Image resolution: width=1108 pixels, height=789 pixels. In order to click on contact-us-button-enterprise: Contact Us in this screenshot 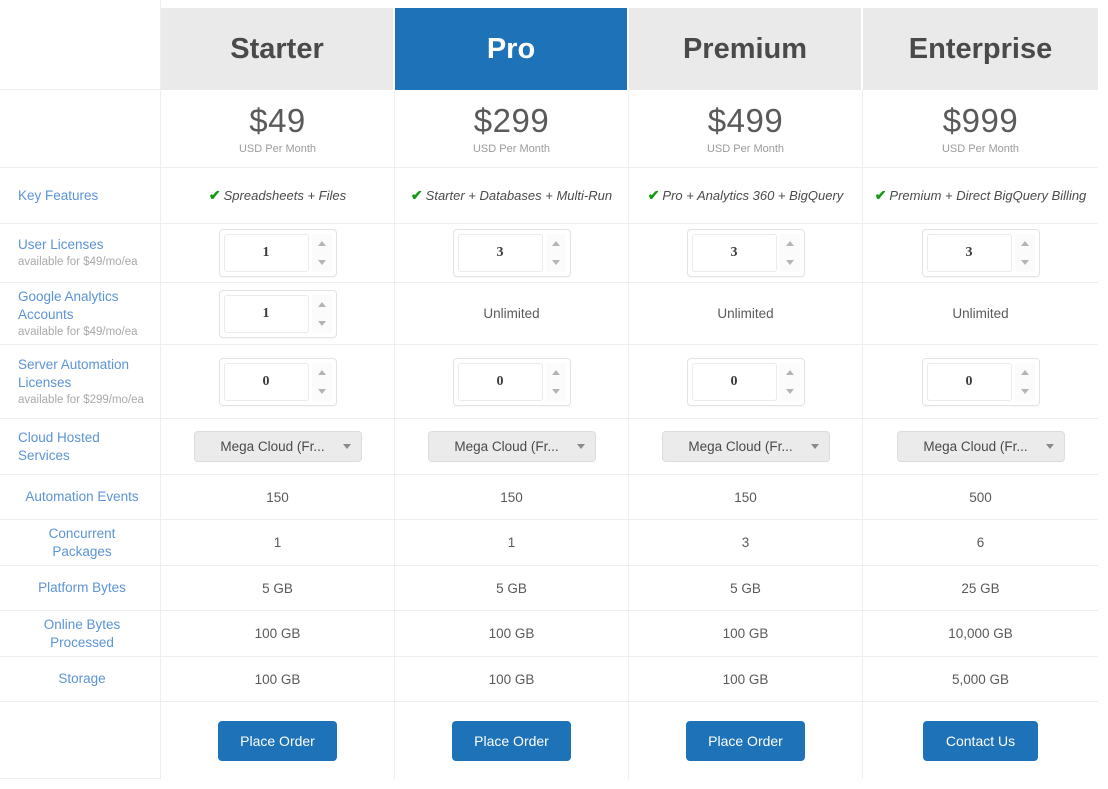, I will do `click(980, 740)`.